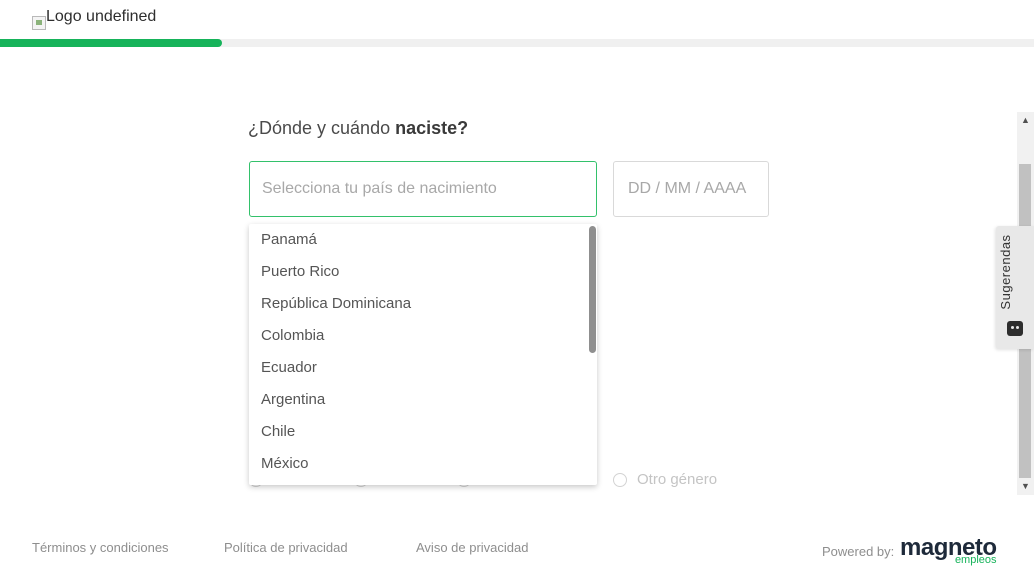 Image resolution: width=1034 pixels, height=576 pixels. I want to click on scroll-up-arrow-icon: ▲, so click(1025, 120).